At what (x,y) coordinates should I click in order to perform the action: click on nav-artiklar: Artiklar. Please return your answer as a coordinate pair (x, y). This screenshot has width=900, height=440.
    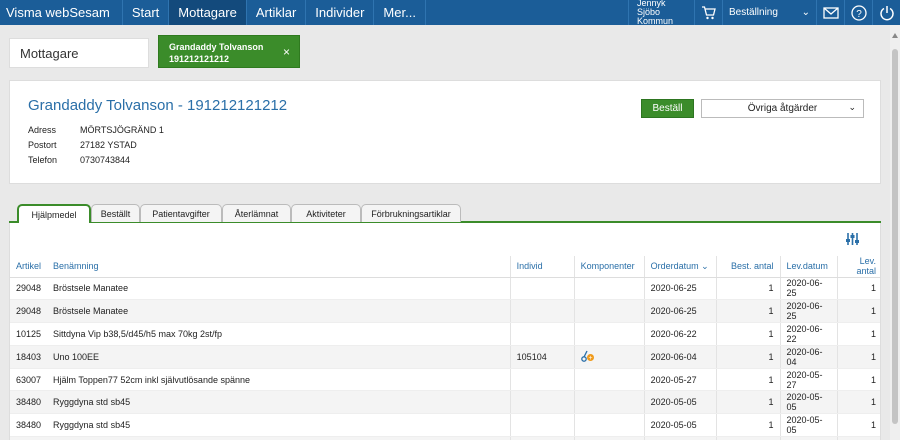
    Looking at the image, I should click on (277, 12).